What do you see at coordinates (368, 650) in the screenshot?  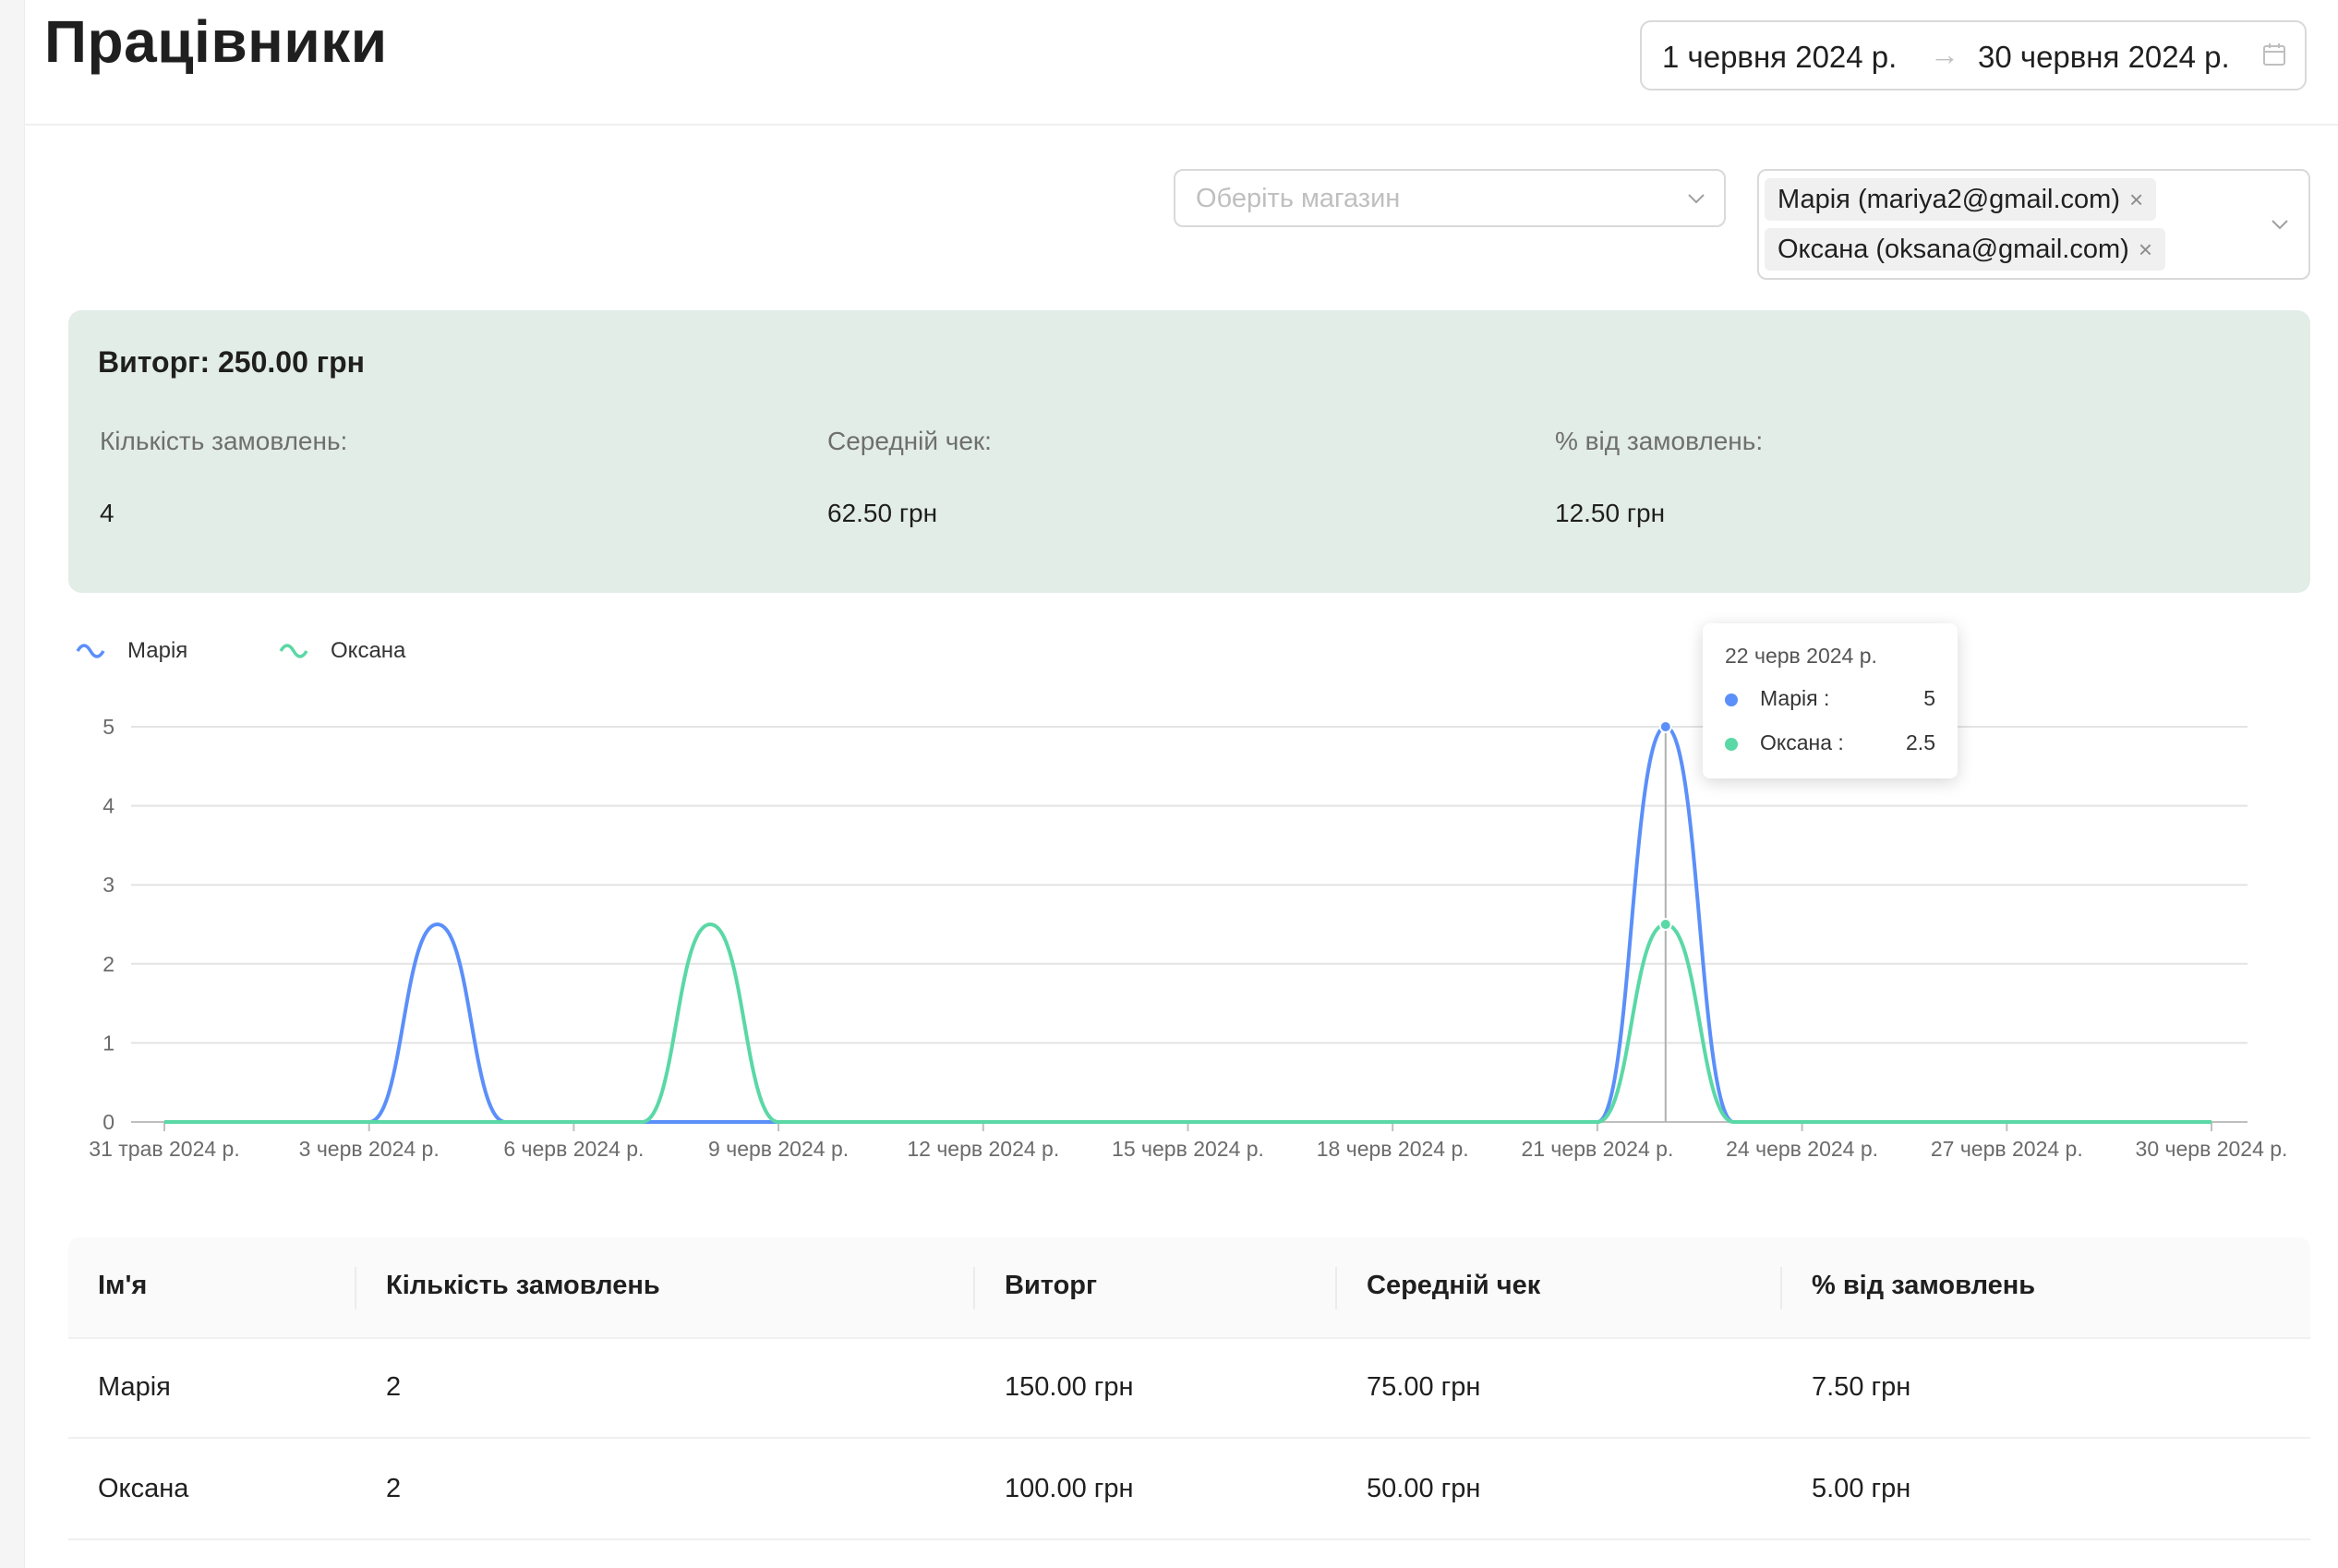 I see `legend-label: Оксана` at bounding box center [368, 650].